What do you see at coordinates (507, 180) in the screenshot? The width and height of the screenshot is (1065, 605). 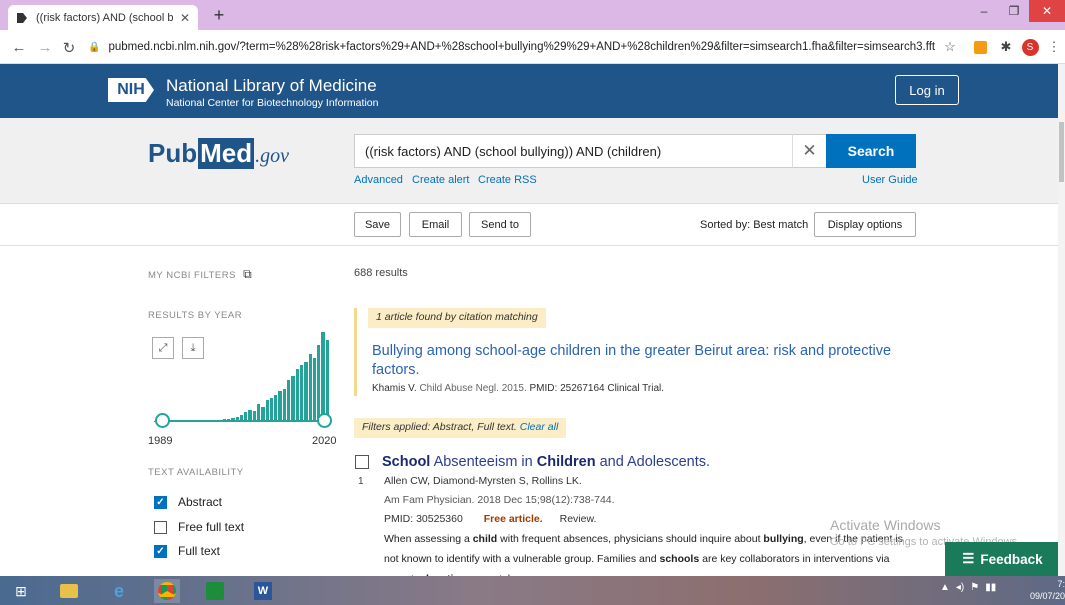 I see `create-rss-link: Create RSS` at bounding box center [507, 180].